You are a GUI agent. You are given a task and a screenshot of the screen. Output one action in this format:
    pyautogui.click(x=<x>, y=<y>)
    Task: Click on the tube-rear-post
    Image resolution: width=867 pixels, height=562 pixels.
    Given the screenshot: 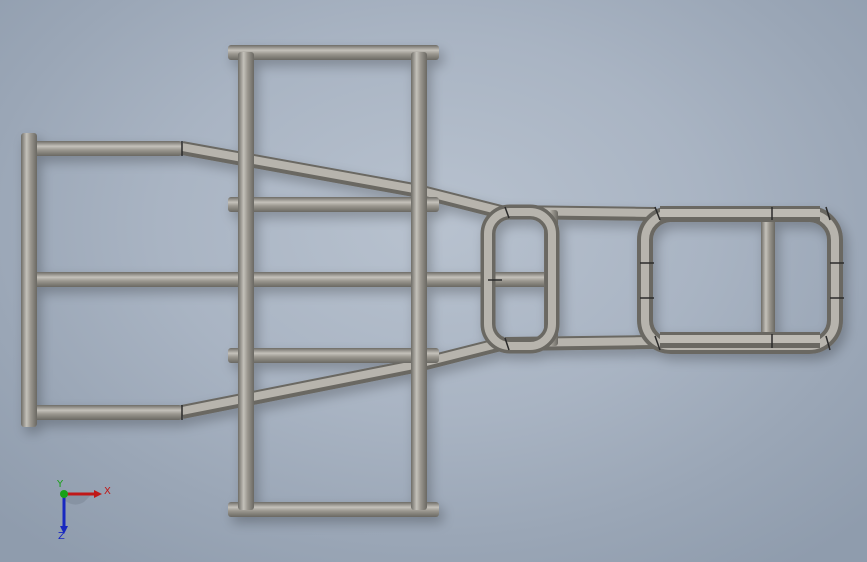 What is the action you would take?
    pyautogui.click(x=768, y=278)
    